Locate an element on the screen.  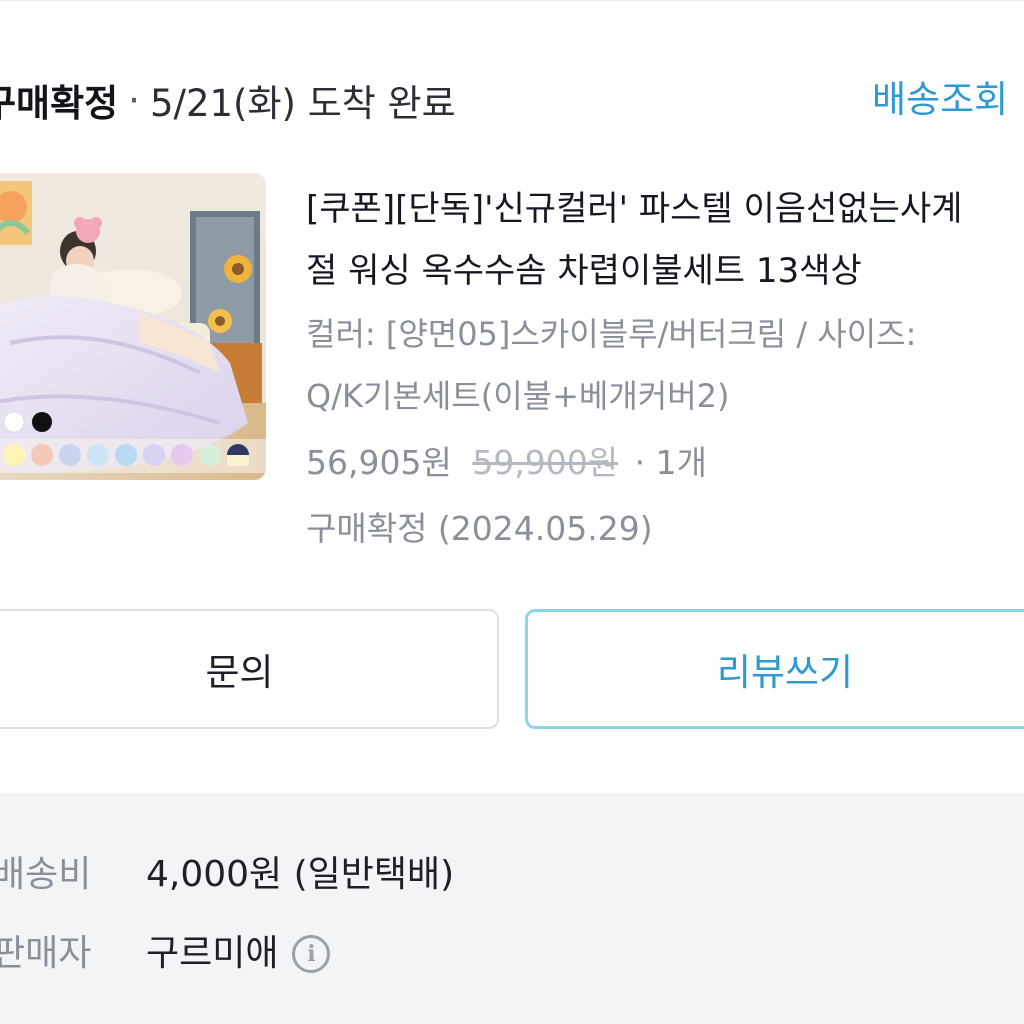
product-option-line1: 컬러: [양면05]스카이블루/버터크림 / 사이즈: is located at coordinates (611, 334).